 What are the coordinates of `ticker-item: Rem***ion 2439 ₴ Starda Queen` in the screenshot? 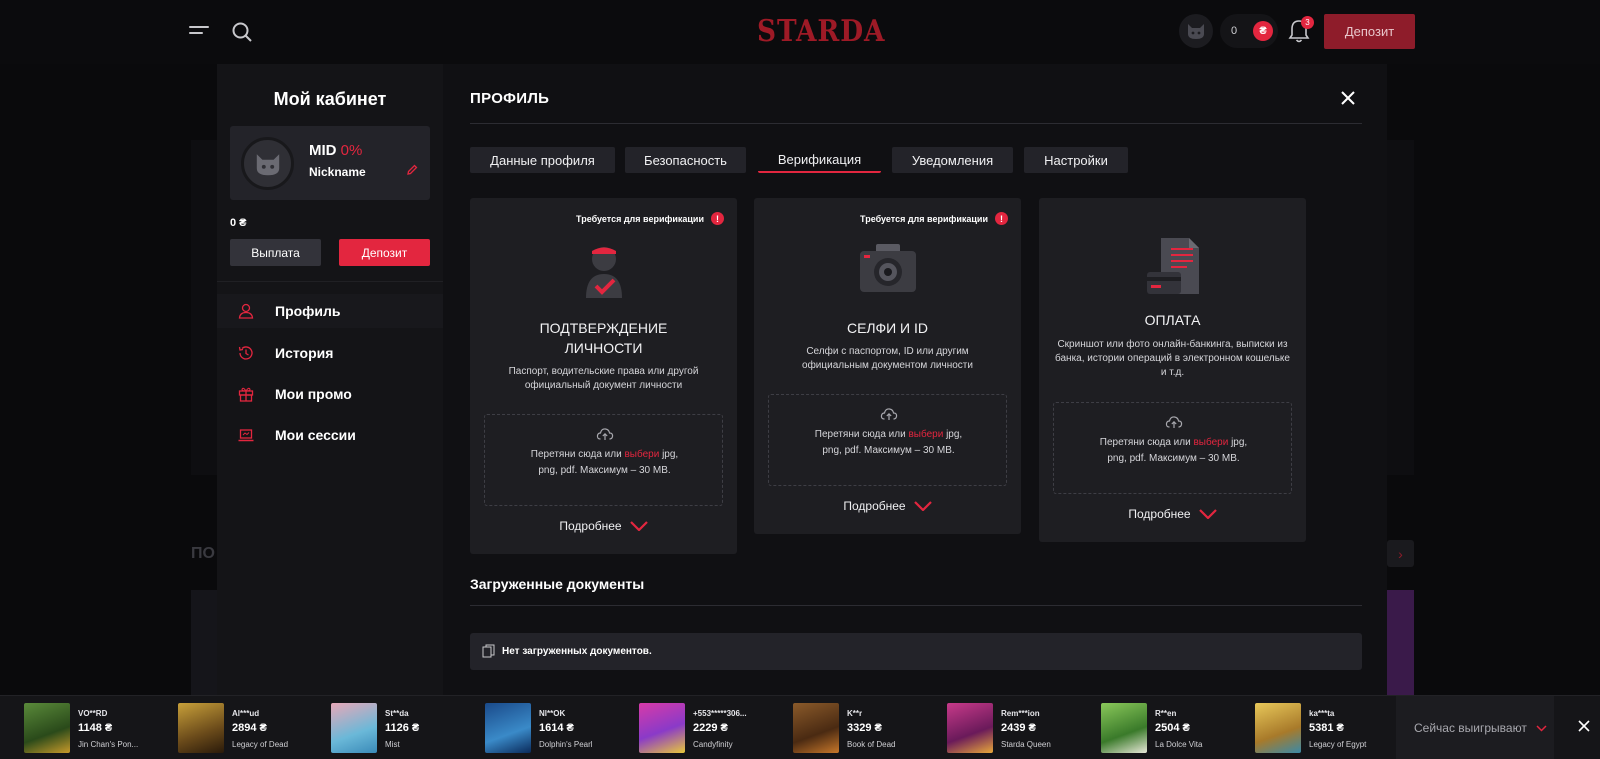 It's located at (1022, 728).